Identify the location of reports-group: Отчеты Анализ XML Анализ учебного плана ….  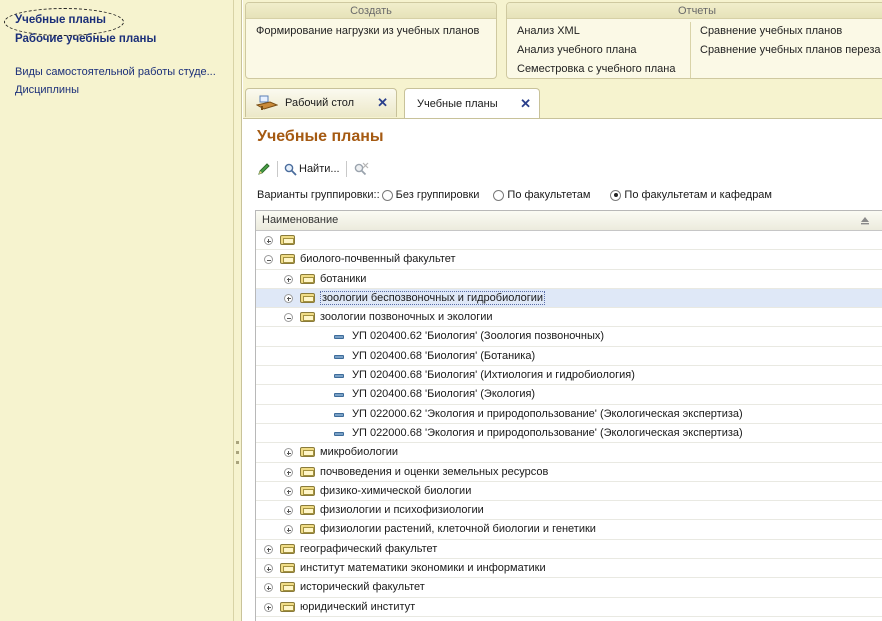
(694, 40).